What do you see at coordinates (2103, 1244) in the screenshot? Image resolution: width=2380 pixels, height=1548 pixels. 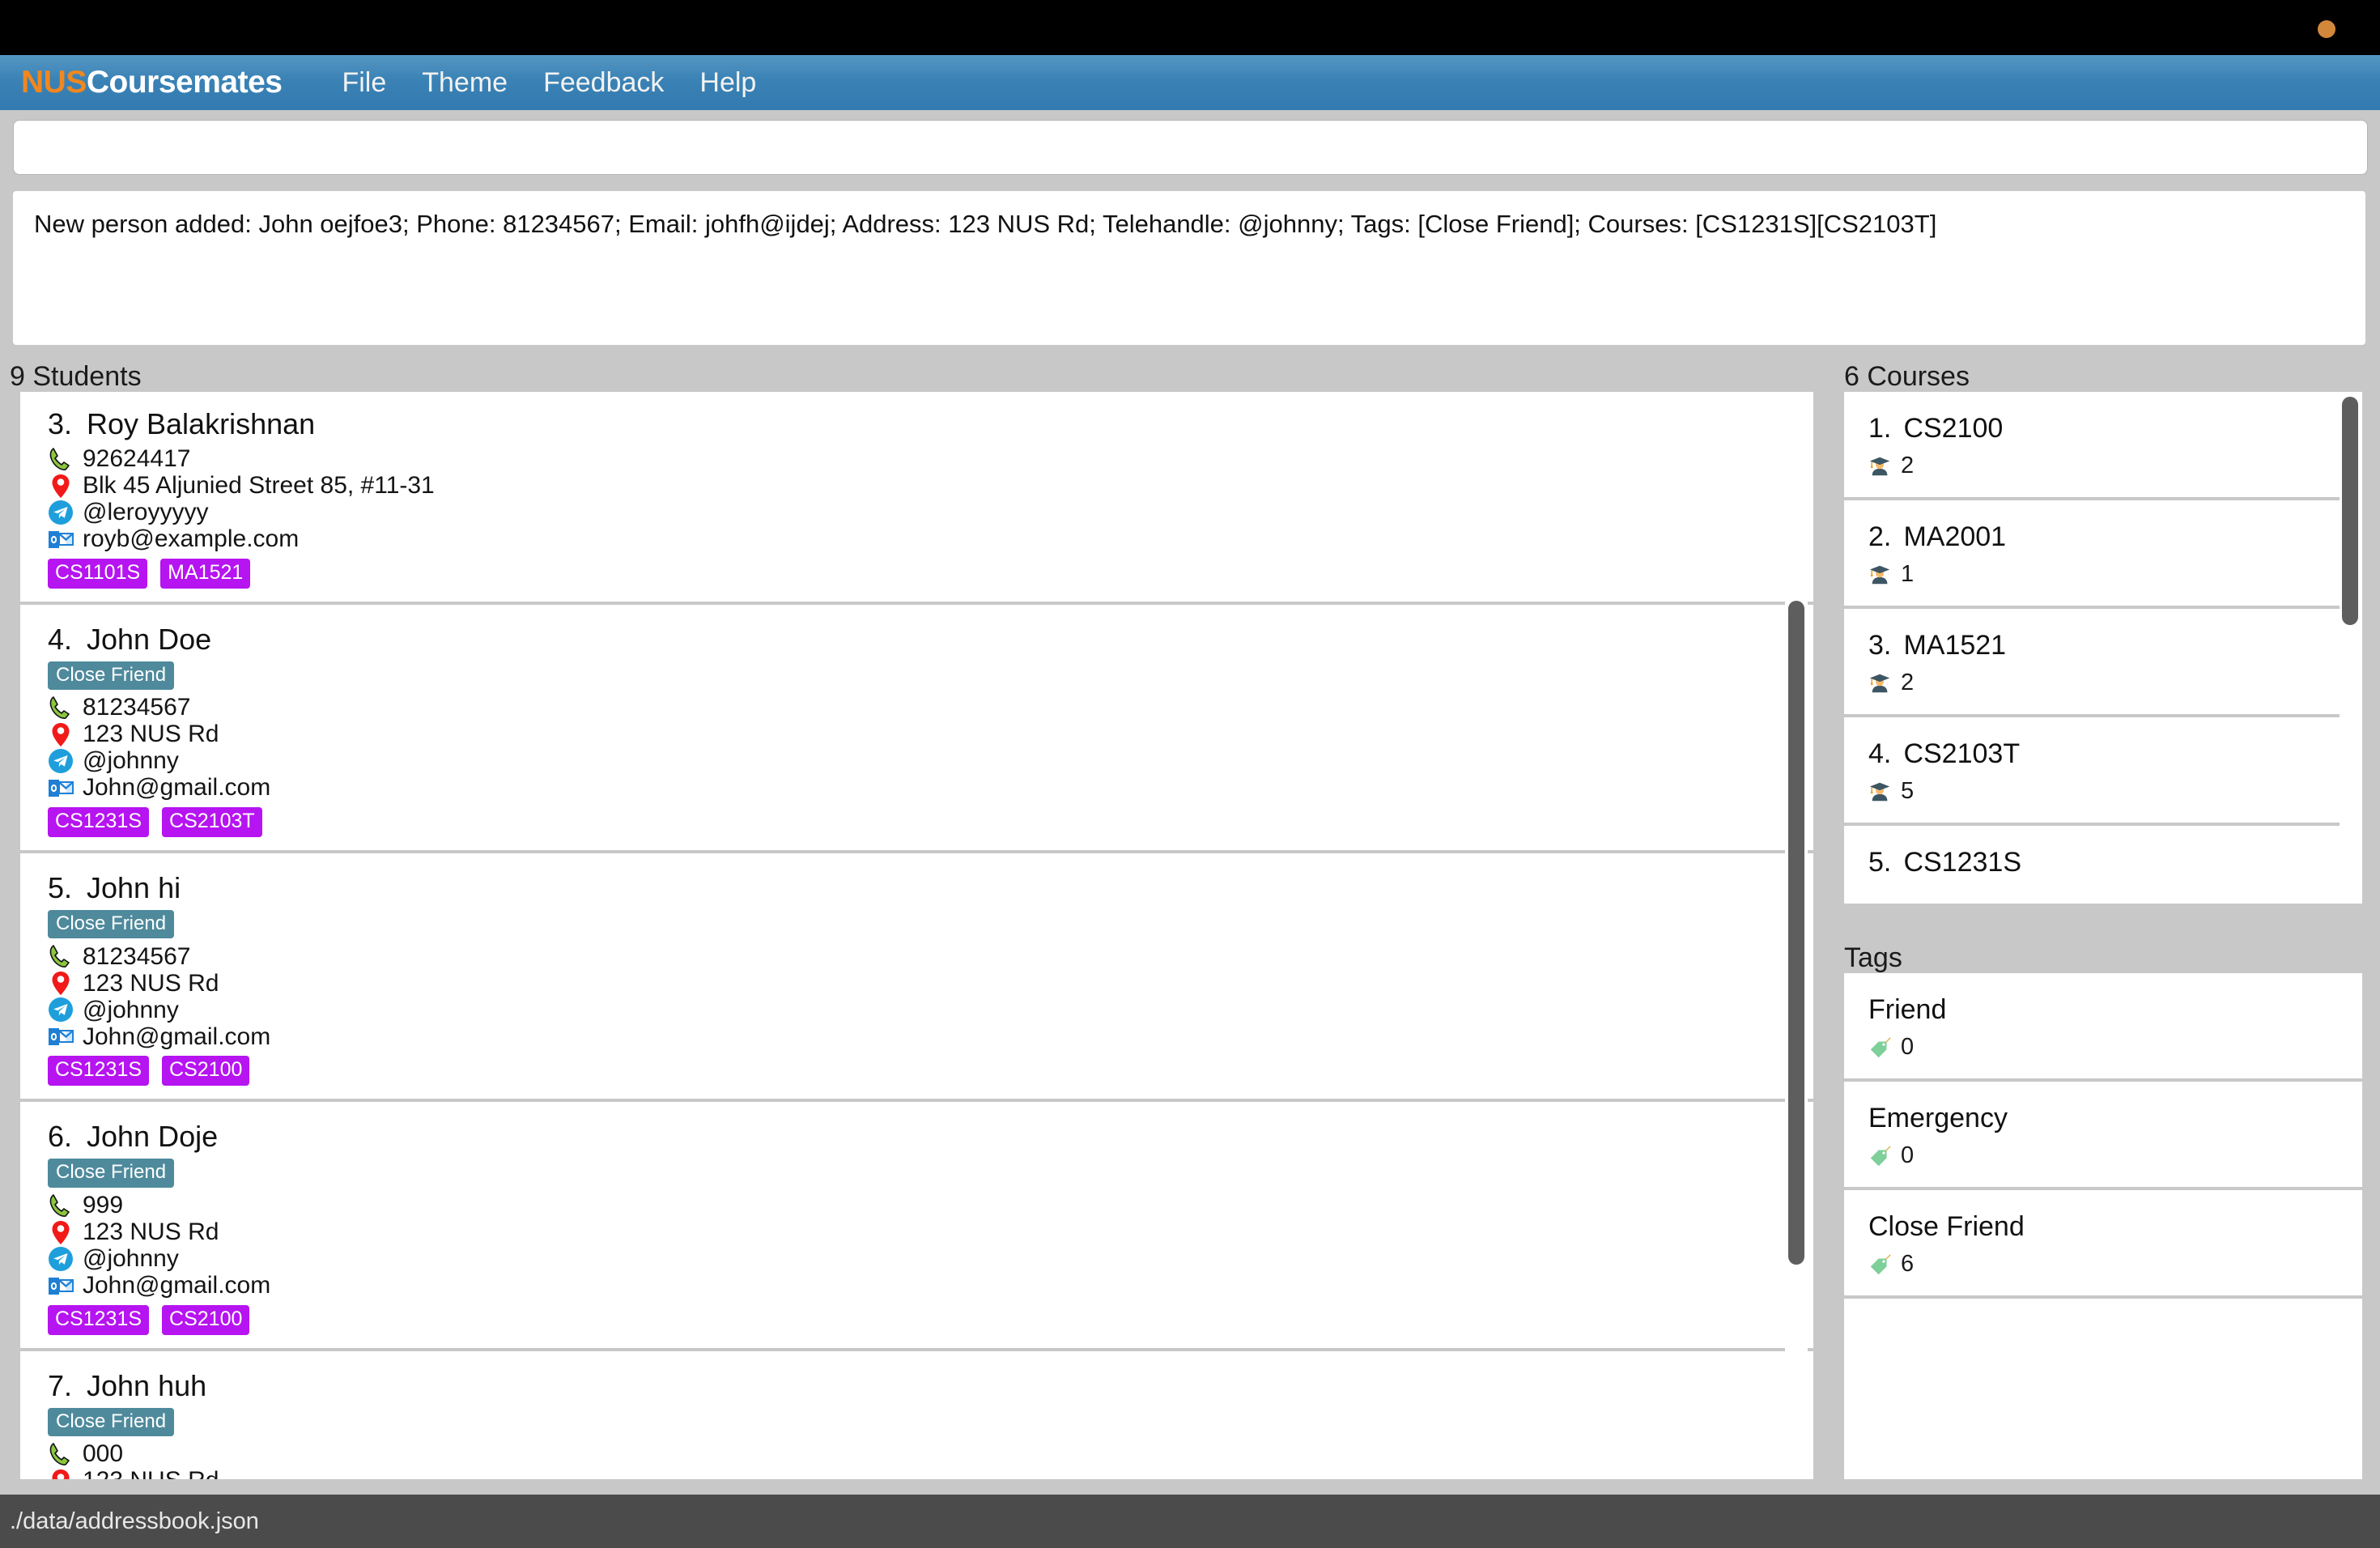 I see `tag-card: Close Friend 6` at bounding box center [2103, 1244].